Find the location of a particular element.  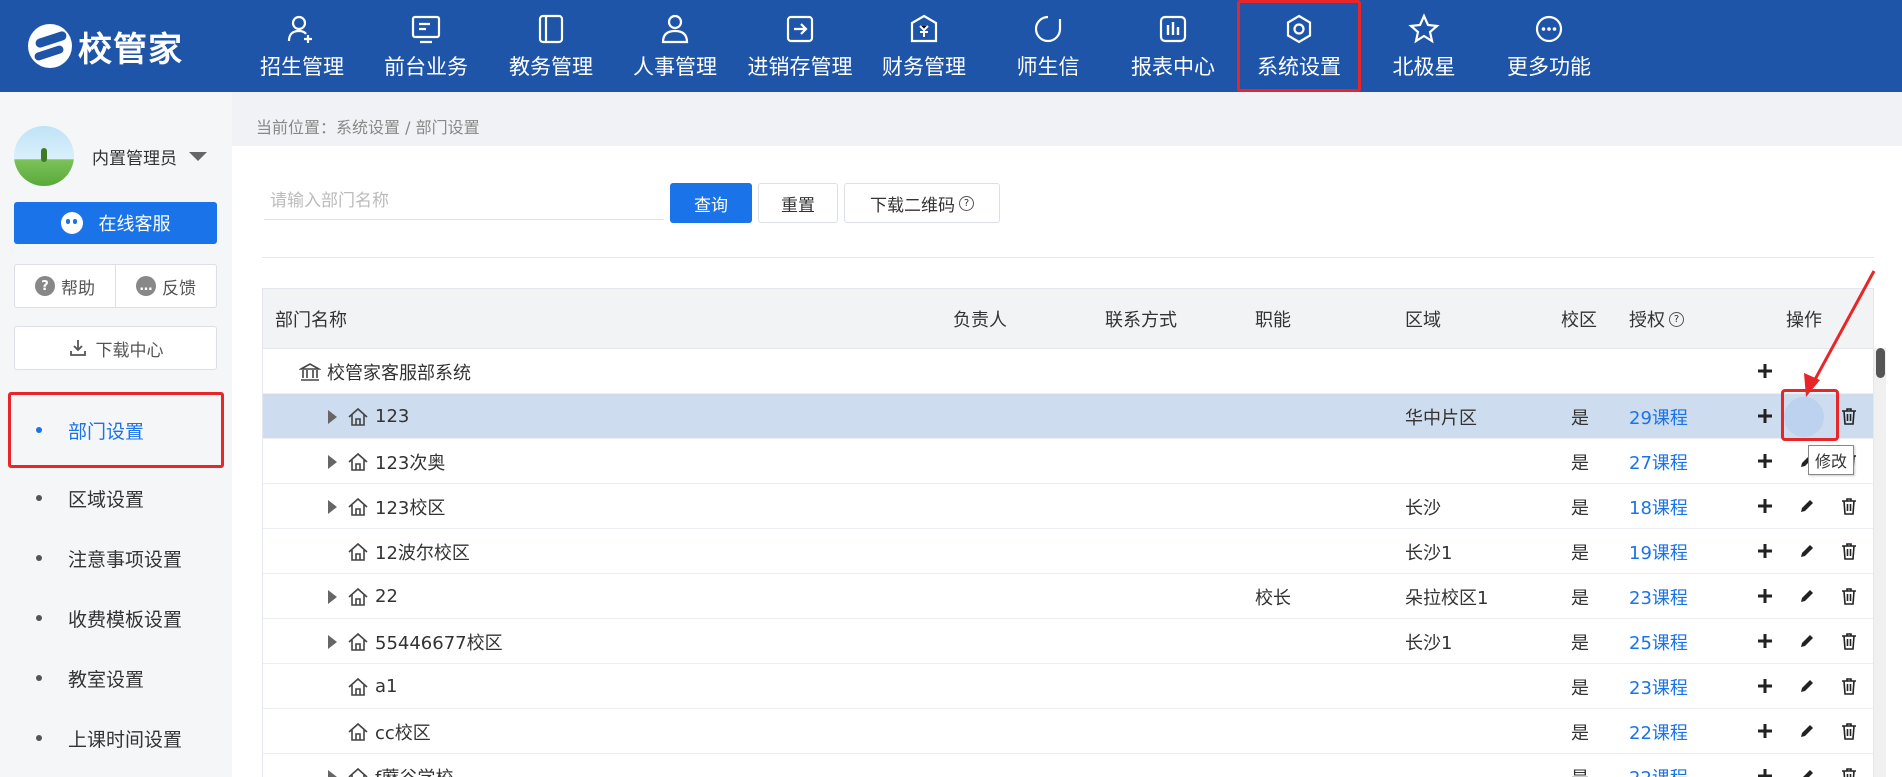

nav-item-9: 北极星 is located at coordinates (1424, 46).